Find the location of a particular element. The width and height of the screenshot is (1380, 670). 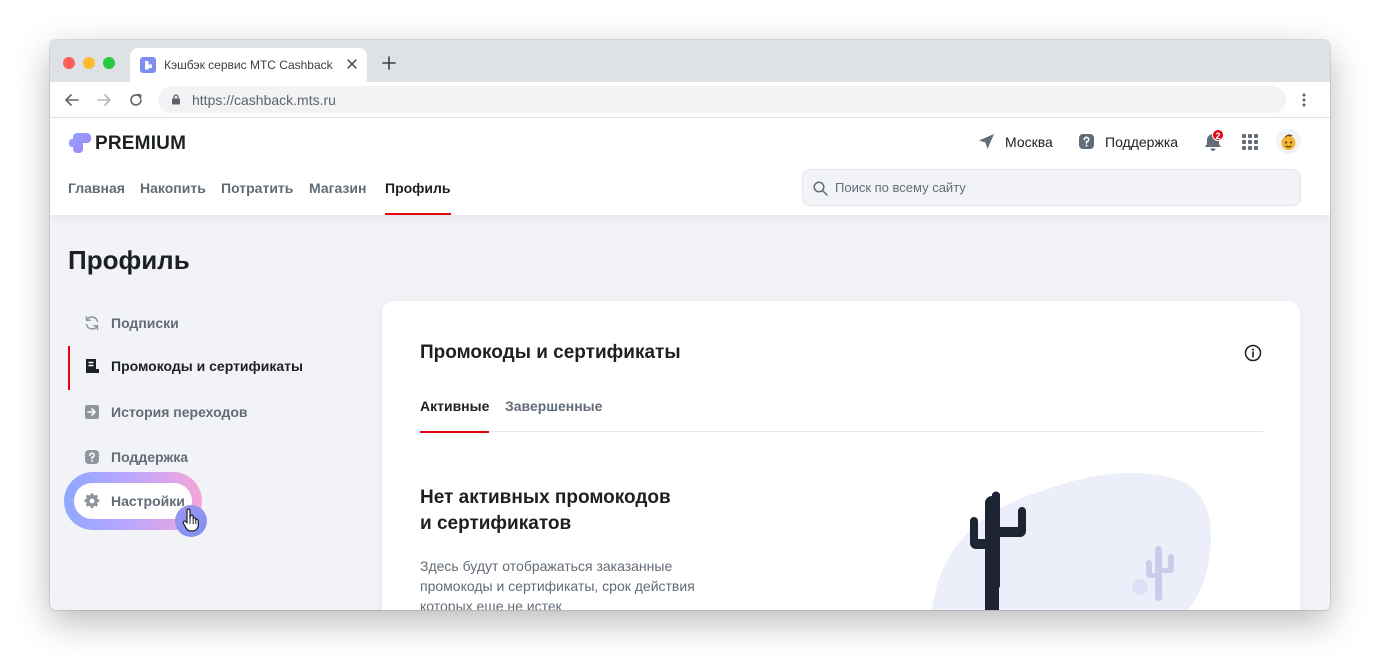

arrow-in-icon is located at coordinates (92, 412).